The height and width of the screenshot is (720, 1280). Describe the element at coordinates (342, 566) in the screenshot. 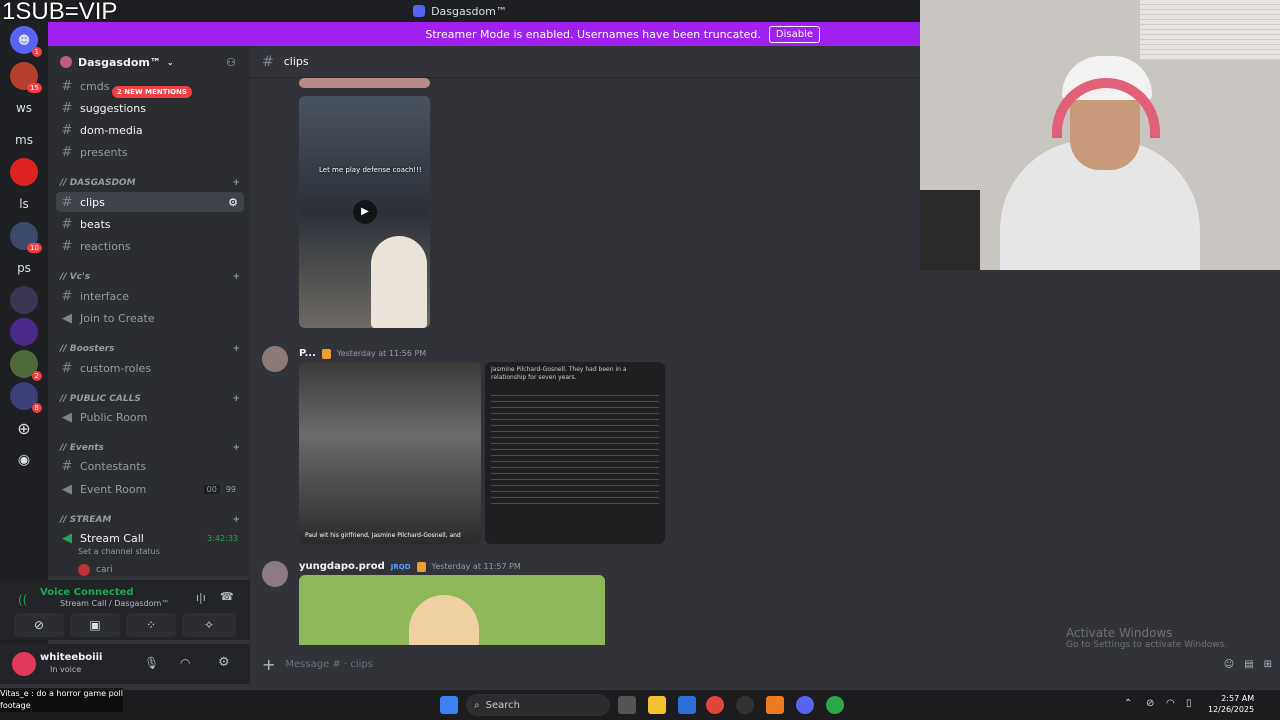

I see `author-name: yungdapo.prod` at that location.